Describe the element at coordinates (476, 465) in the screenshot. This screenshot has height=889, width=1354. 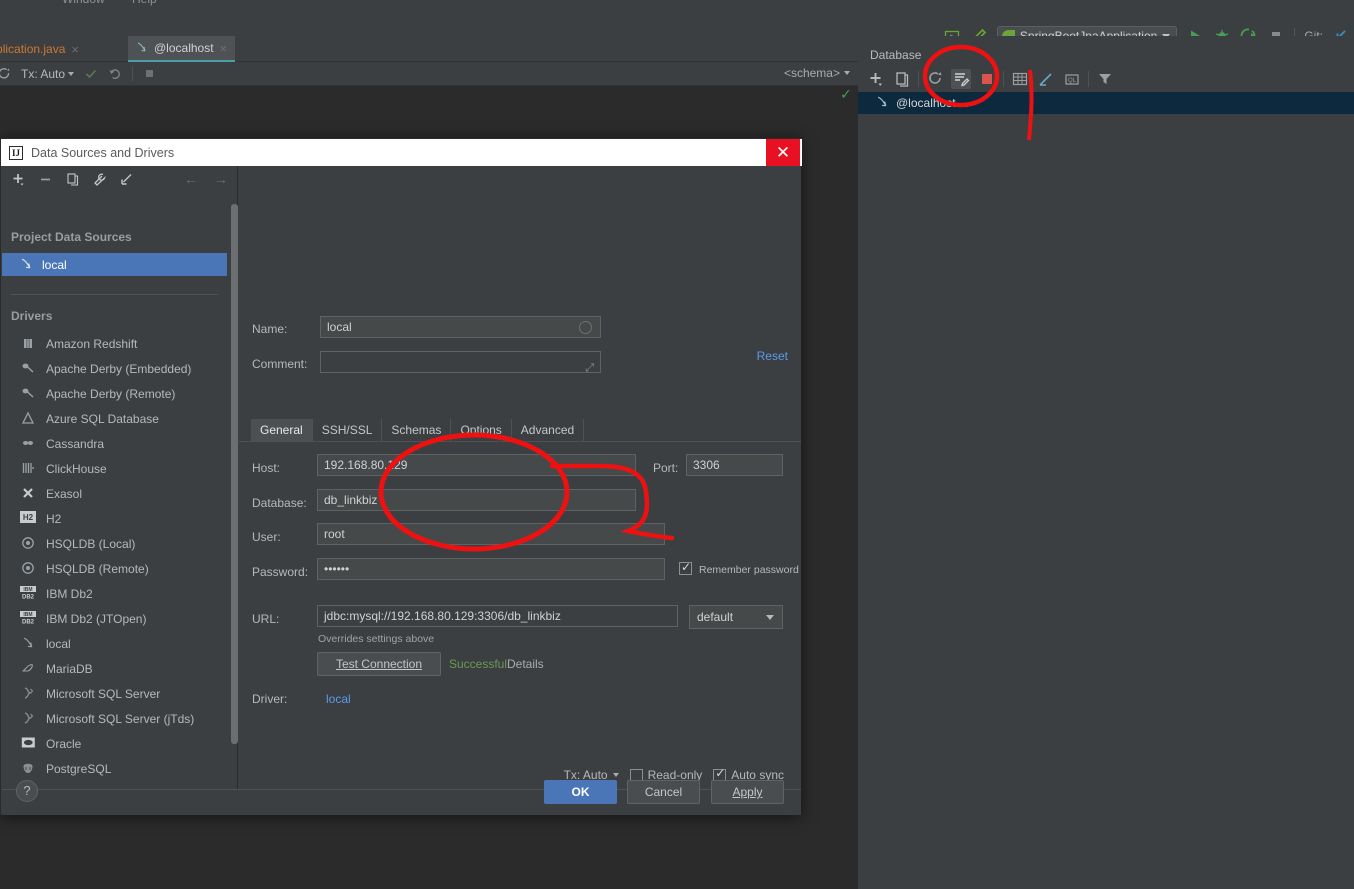
I see `host-input: 192.168.80.129` at that location.